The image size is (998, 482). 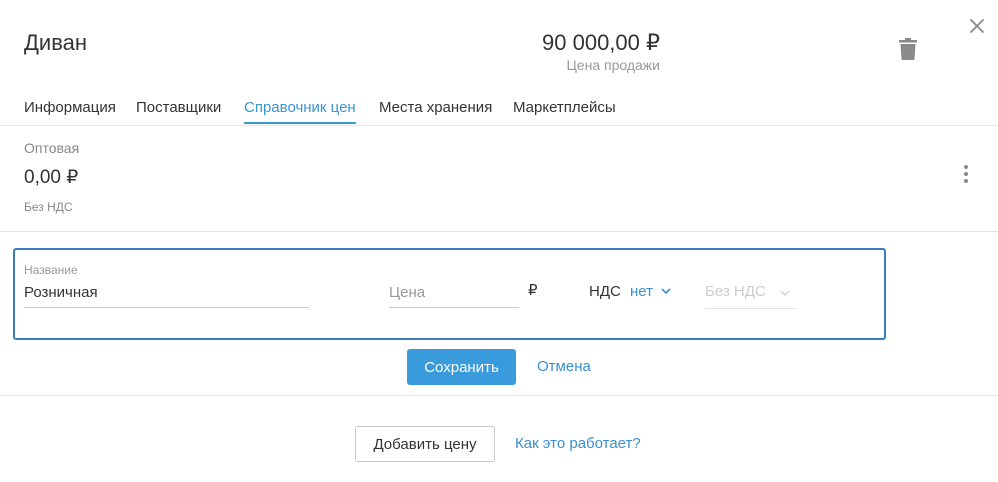 What do you see at coordinates (51, 270) in the screenshot?
I see `name-field-label: Название` at bounding box center [51, 270].